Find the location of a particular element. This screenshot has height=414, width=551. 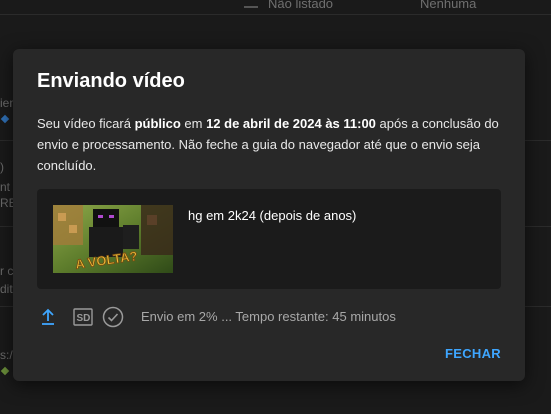

background-text-fragment: s:/ is located at coordinates (6, 355).